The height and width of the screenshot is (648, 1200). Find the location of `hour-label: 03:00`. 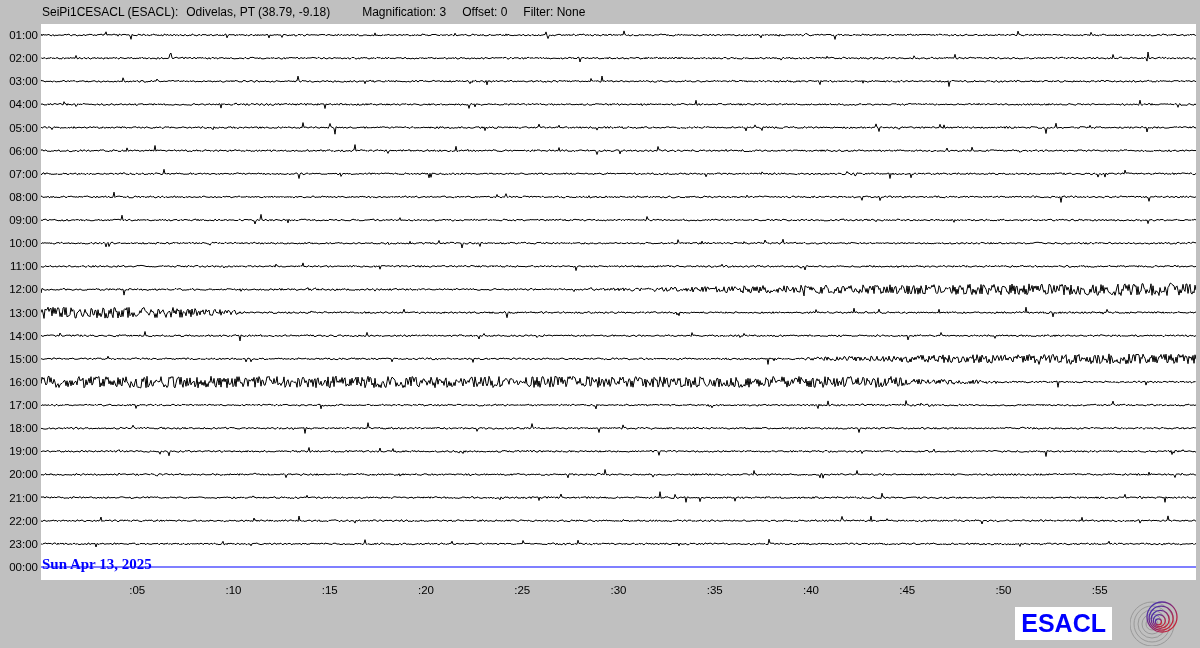

hour-label: 03:00 is located at coordinates (23, 82).